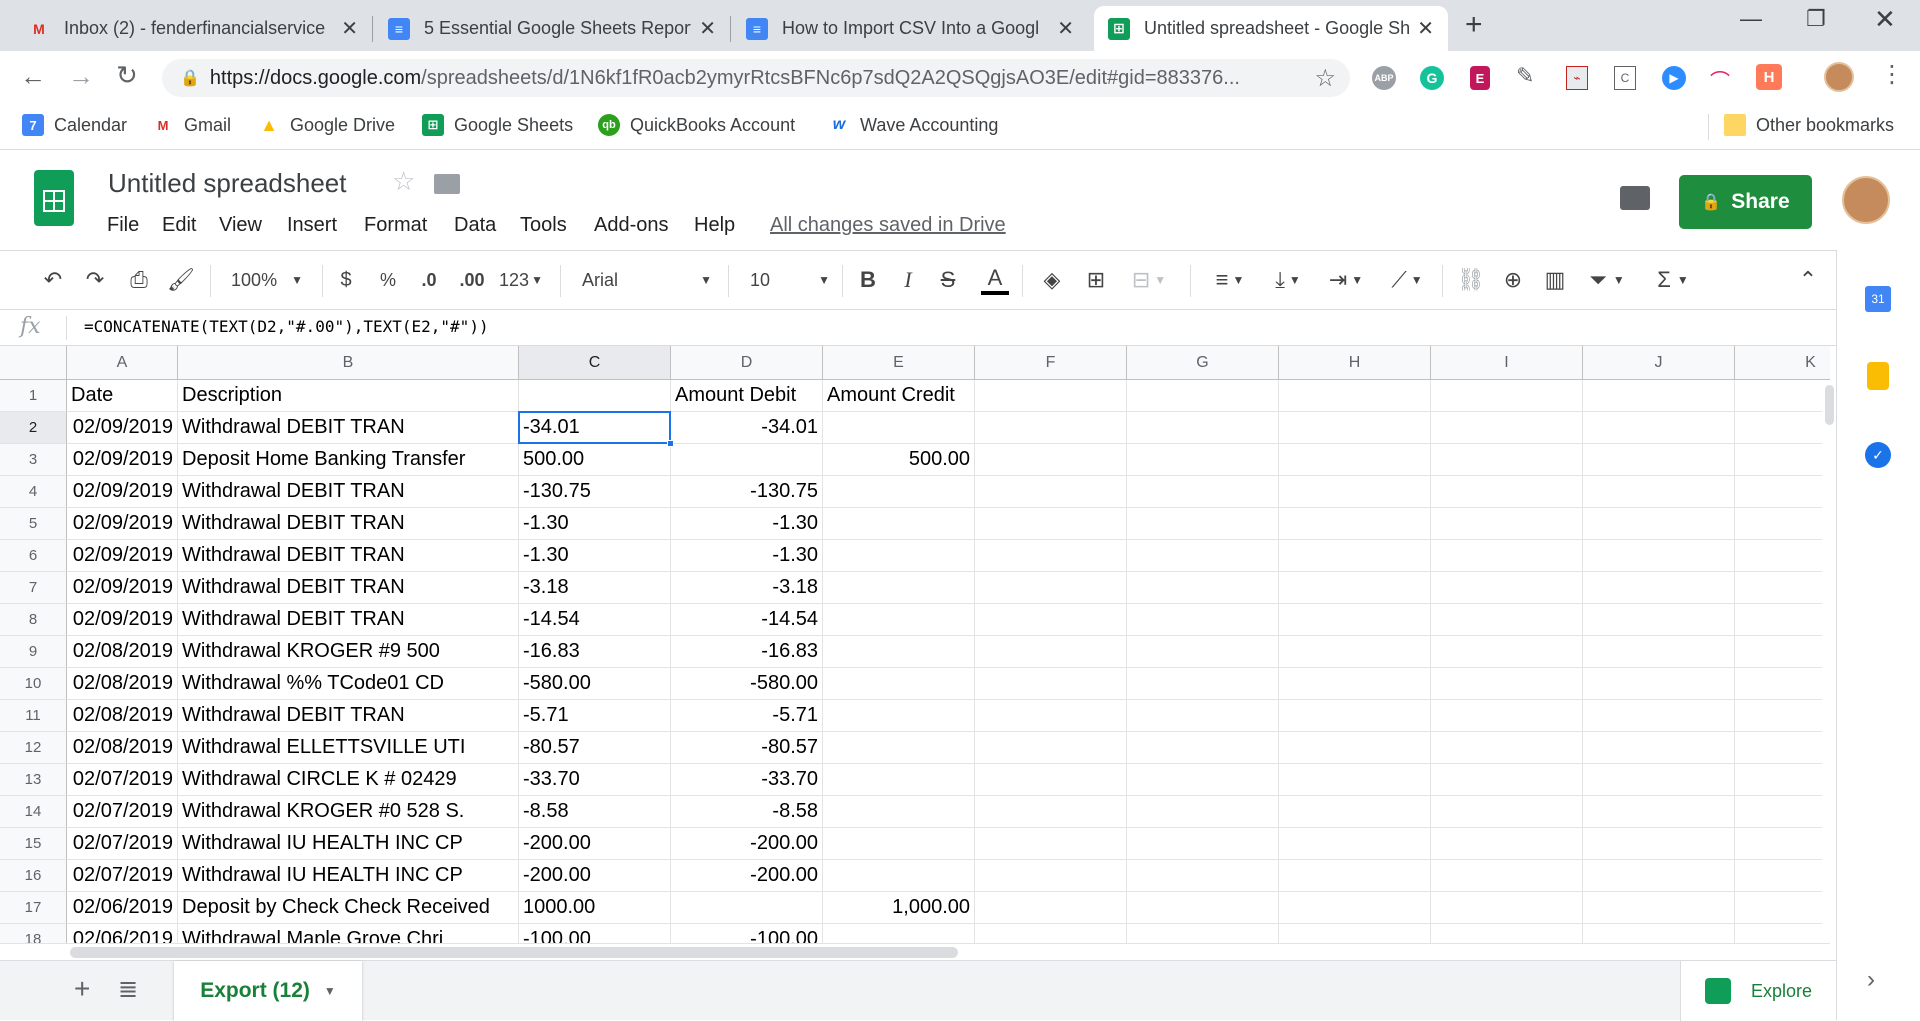  What do you see at coordinates (346, 280) in the screenshot?
I see `currency-format-button: $` at bounding box center [346, 280].